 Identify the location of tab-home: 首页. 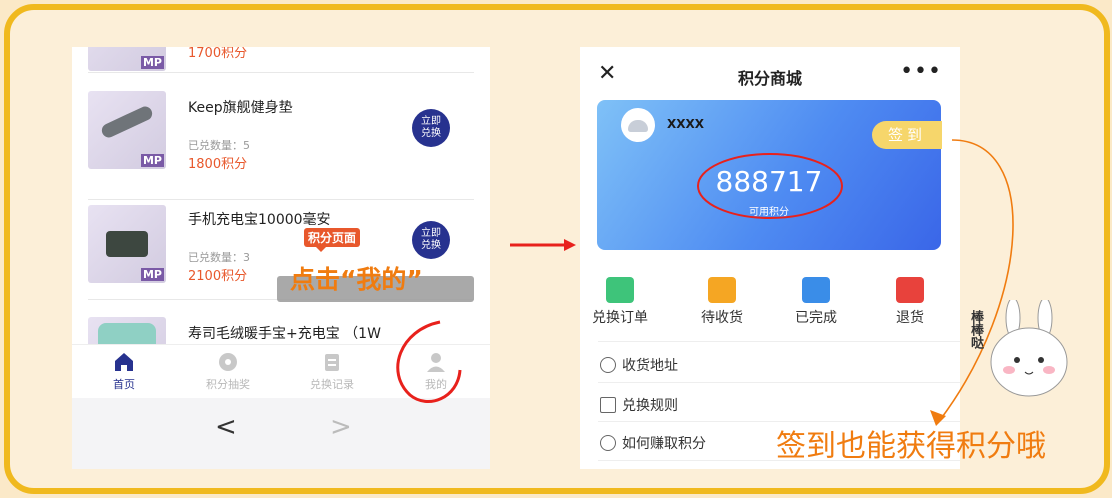
(124, 371).